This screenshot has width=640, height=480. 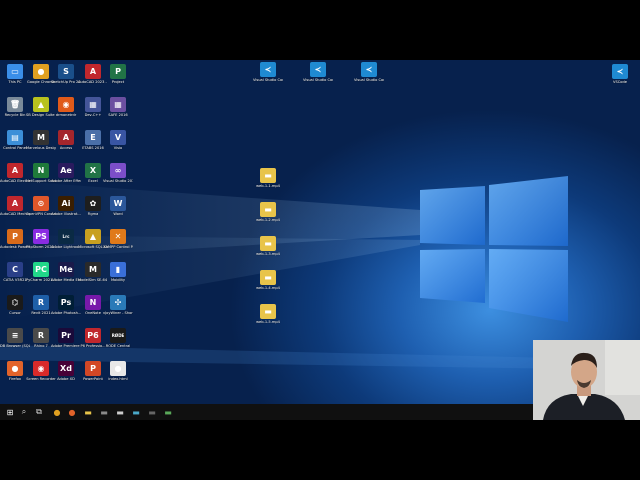 I want to click on desktop-icon: P Project, so click(x=118, y=74).